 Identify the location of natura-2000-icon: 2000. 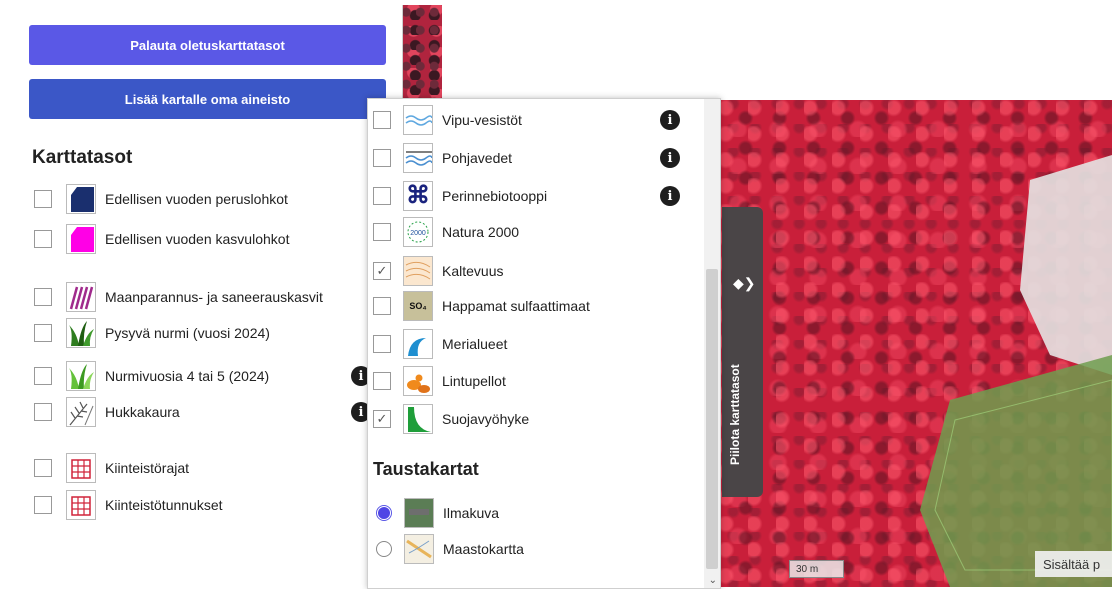
(418, 232).